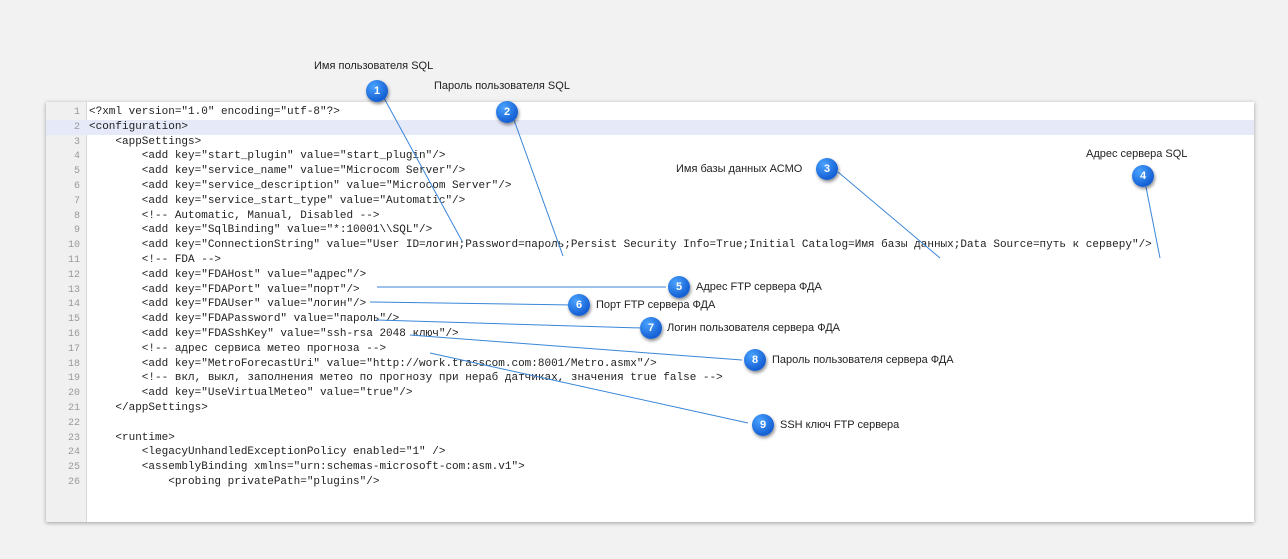 This screenshot has width=1288, height=559. Describe the element at coordinates (840, 425) in the screenshot. I see `callout-9-label: SSH ключ FTP сервера` at that location.